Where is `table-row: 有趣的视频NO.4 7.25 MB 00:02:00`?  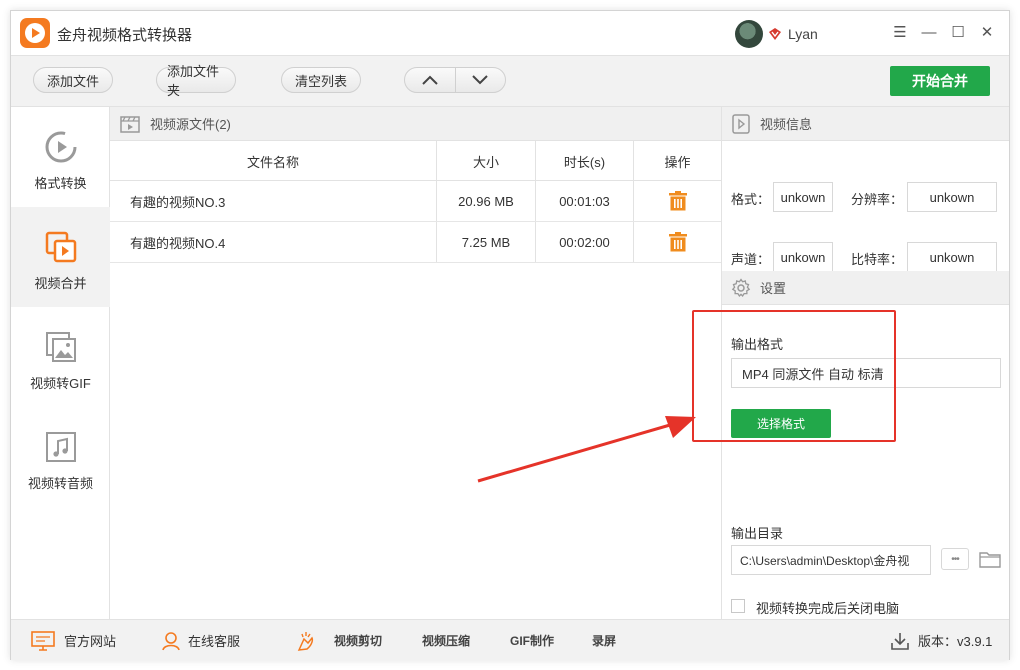
table-row: 有趣的视频NO.4 7.25 MB 00:02:00 is located at coordinates (415, 242).